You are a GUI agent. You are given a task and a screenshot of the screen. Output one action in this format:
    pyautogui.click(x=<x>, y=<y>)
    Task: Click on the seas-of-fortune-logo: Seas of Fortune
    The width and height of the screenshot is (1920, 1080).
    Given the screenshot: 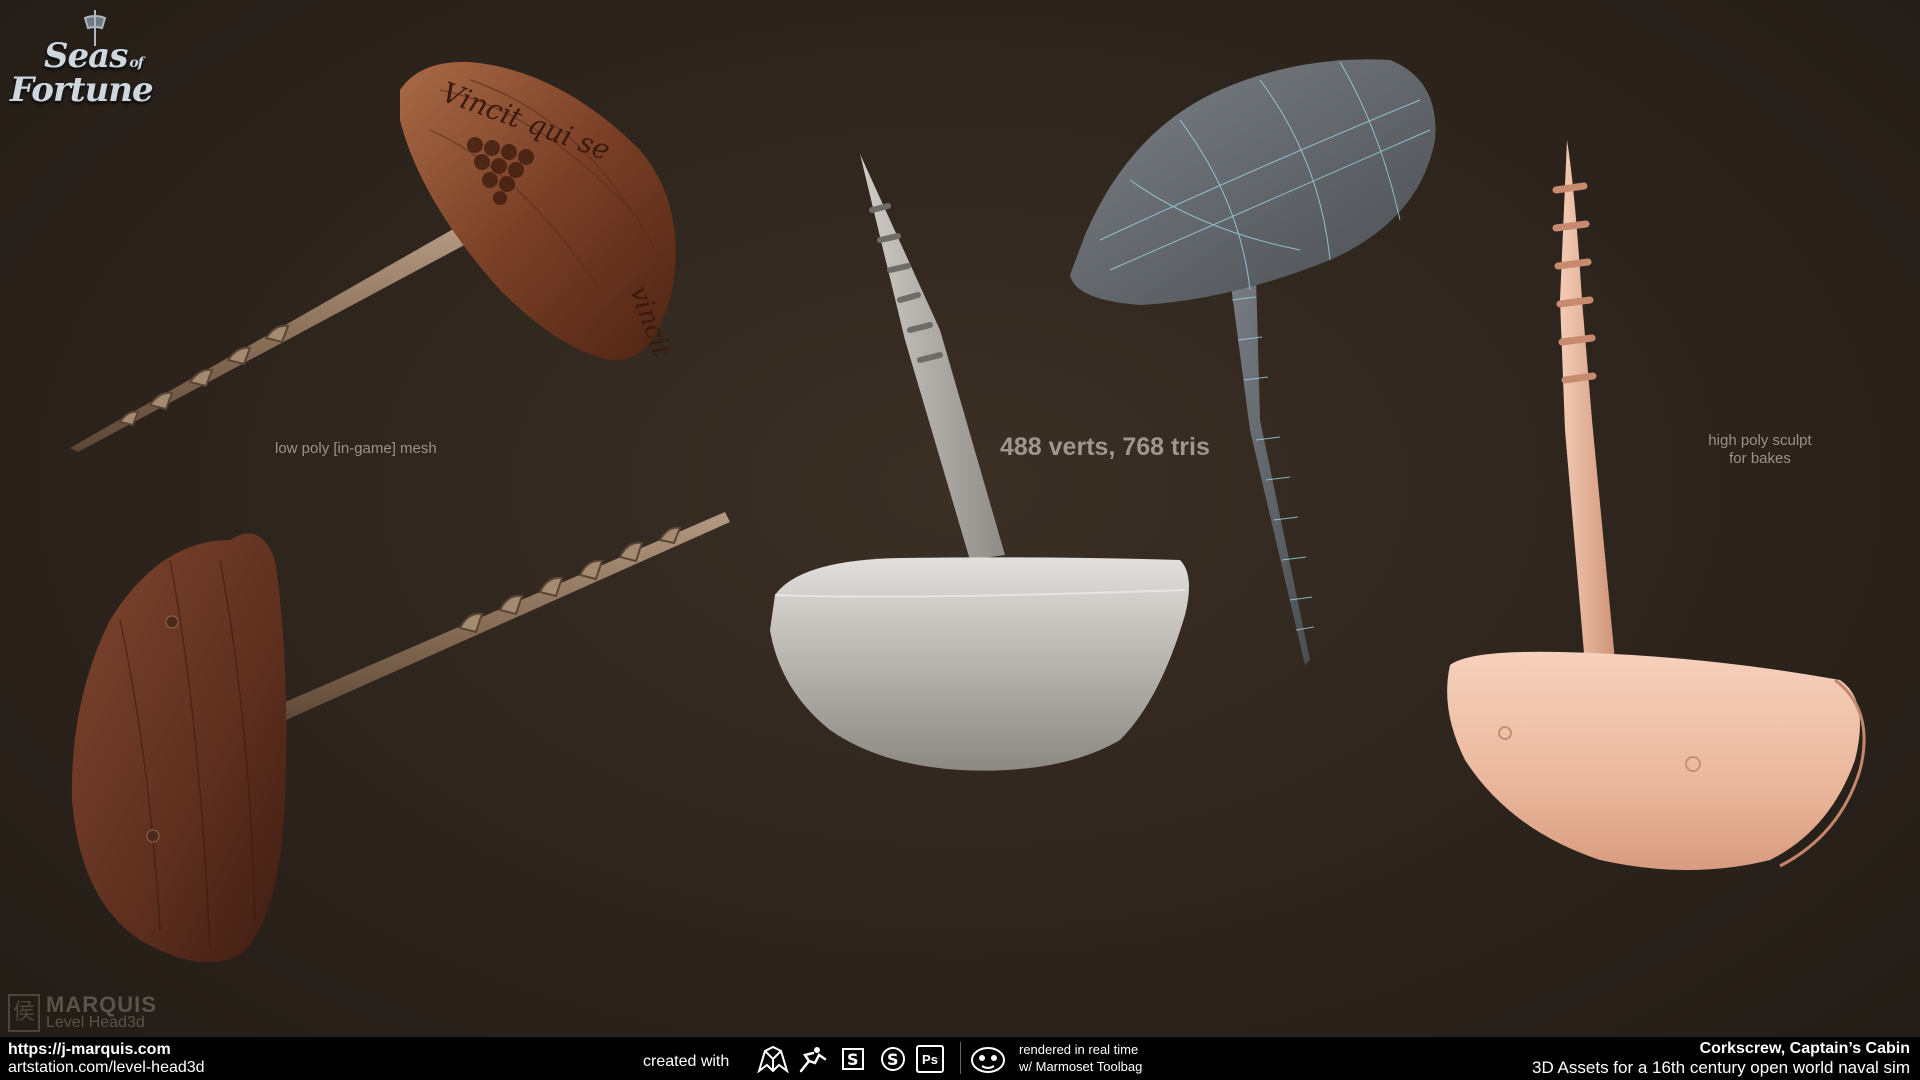 What is the action you would take?
    pyautogui.click(x=90, y=68)
    